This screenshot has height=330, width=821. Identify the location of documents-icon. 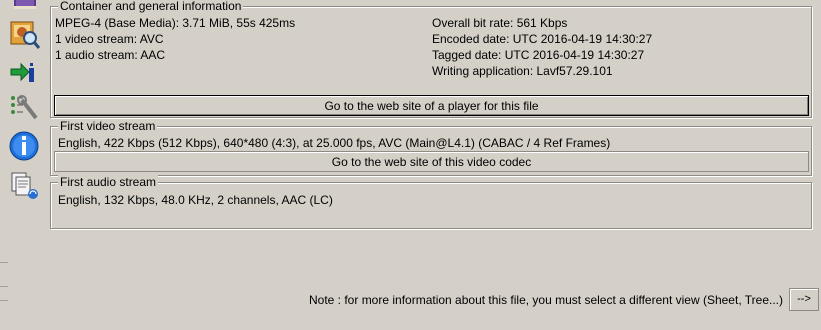
(25, 186).